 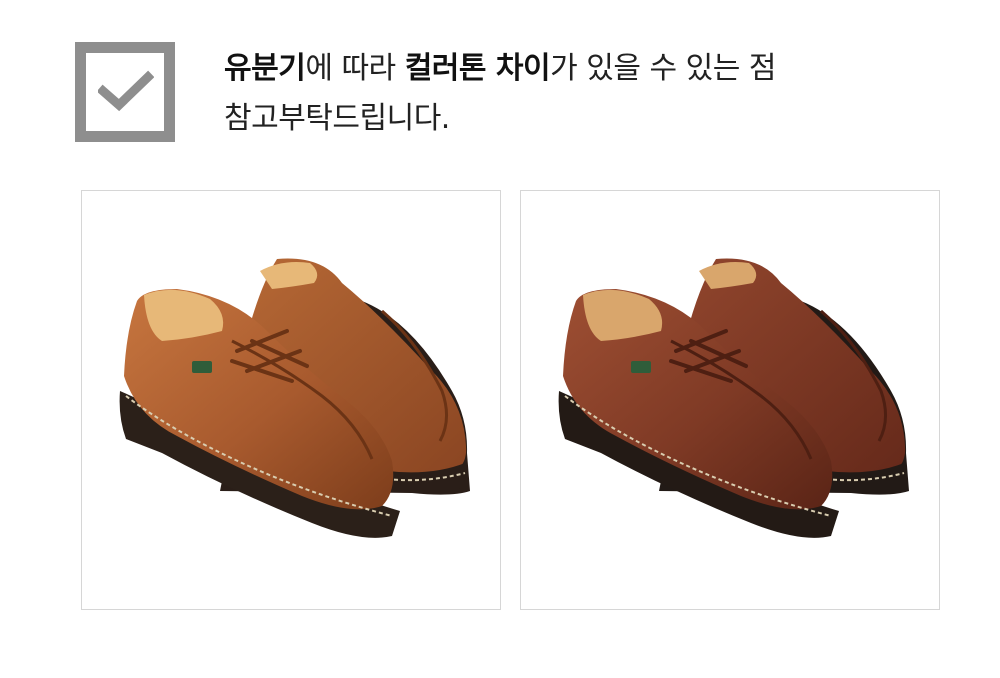 What do you see at coordinates (663, 68) in the screenshot?
I see `notice-text-2: 가 있을 수 있는 점` at bounding box center [663, 68].